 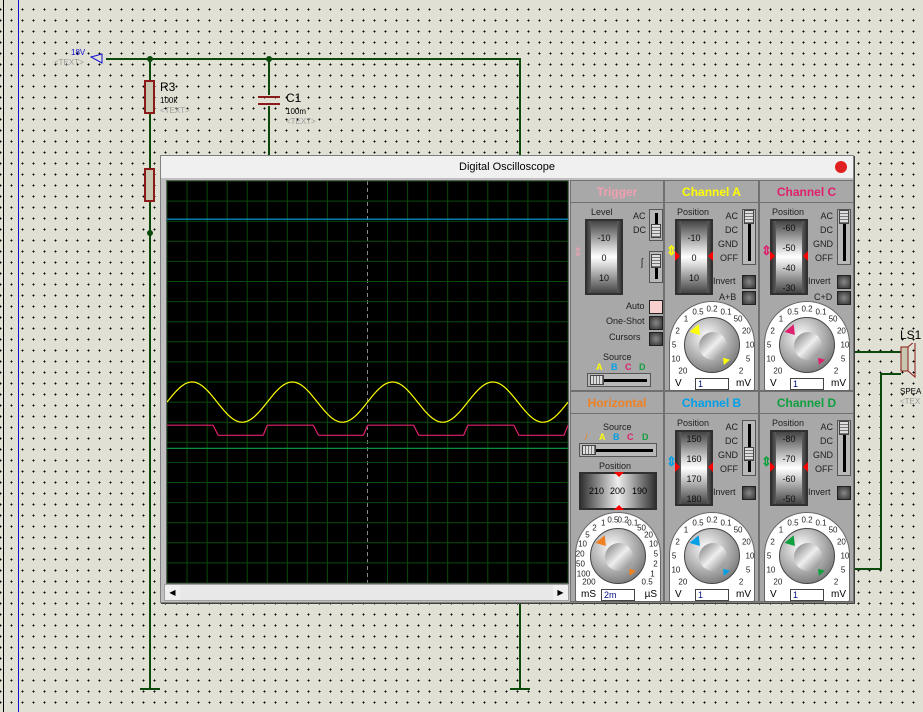 I want to click on auto-label: Auto, so click(x=635, y=306).